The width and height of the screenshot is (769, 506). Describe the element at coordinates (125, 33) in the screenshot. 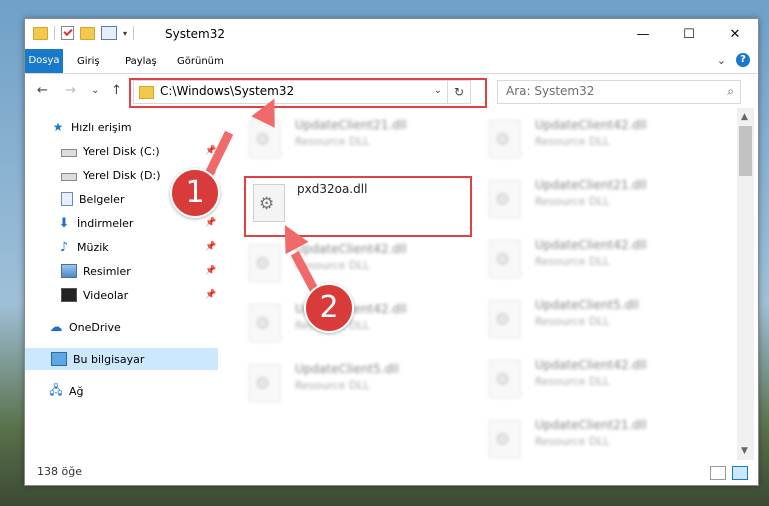

I see `customize-toolbar-icon: ▾` at that location.